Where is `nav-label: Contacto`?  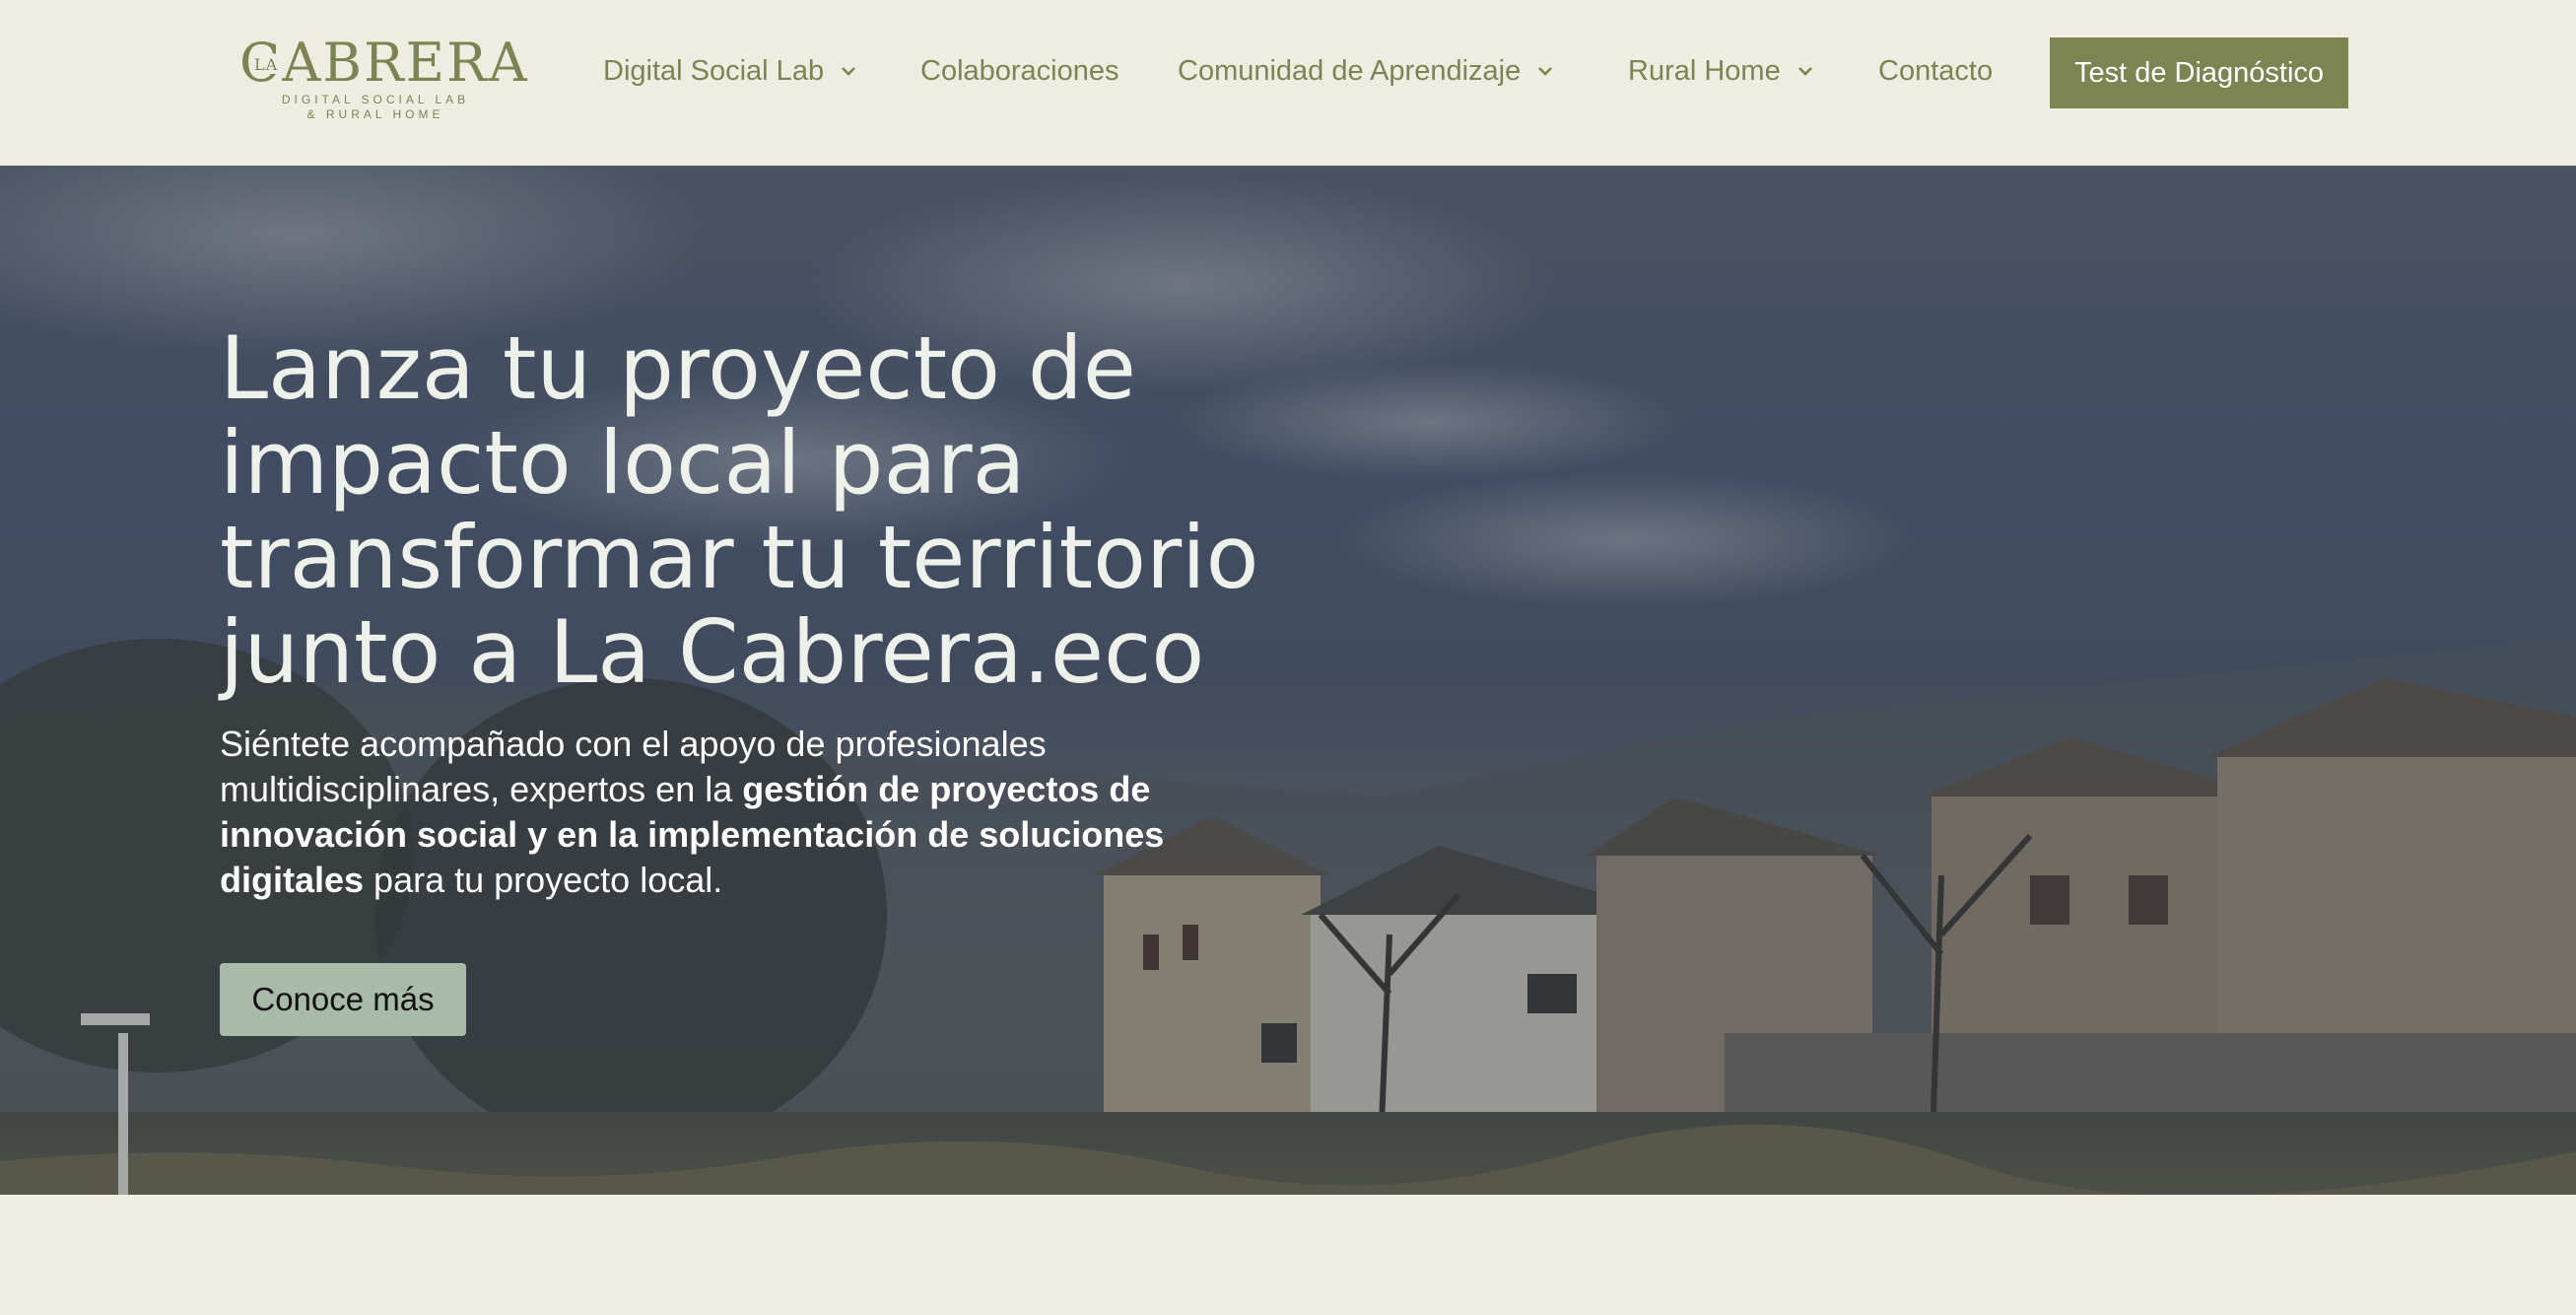 nav-label: Contacto is located at coordinates (1936, 71).